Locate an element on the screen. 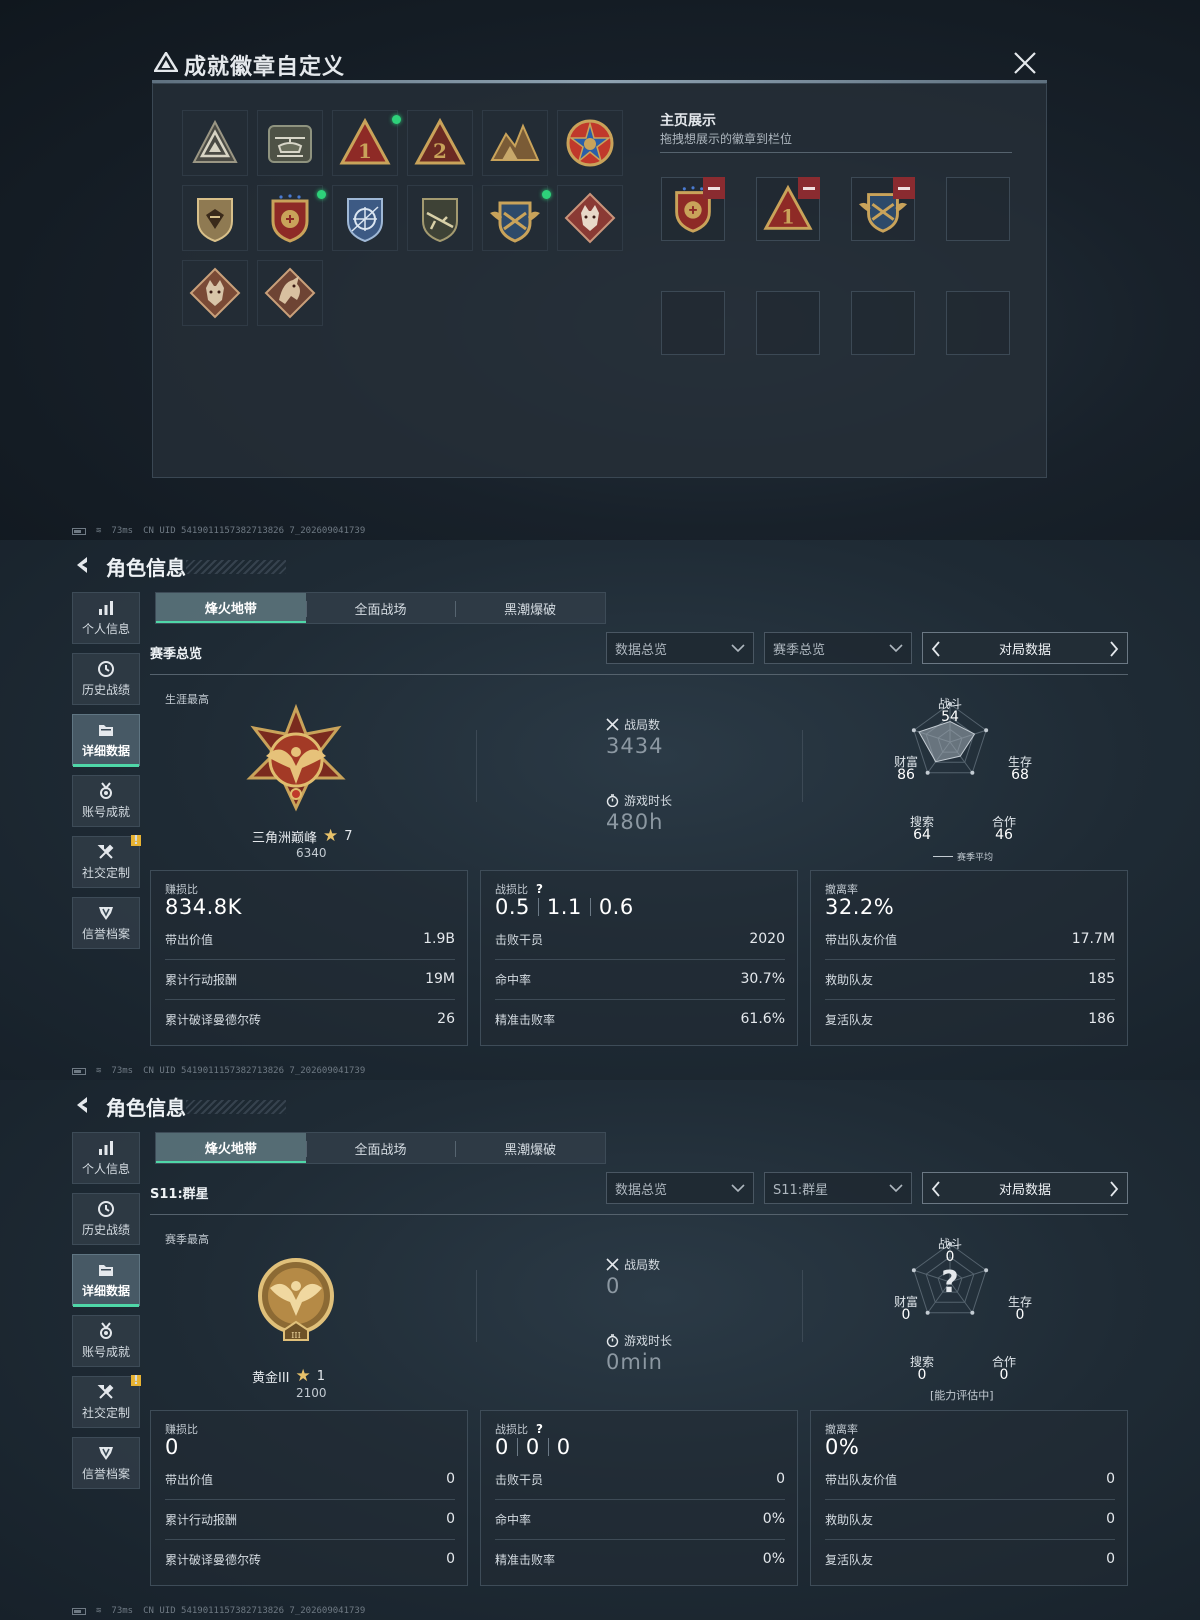  season-select-value: 赛季总览 is located at coordinates (799, 650).